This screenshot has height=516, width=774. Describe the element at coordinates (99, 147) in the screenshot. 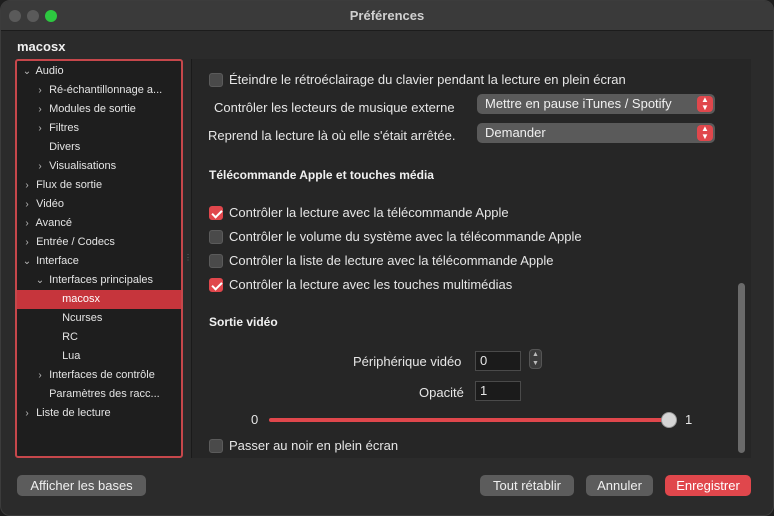

I see `tree-item-misc: Divers` at that location.